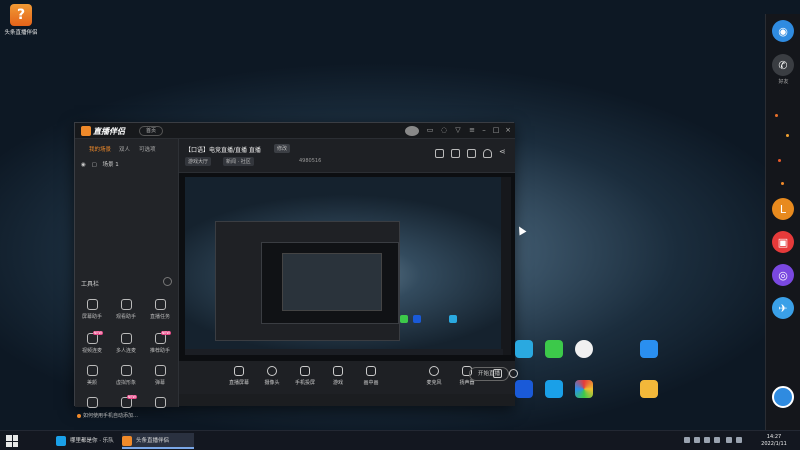 Image resolution: width=800 pixels, height=450 pixels. Describe the element at coordinates (94, 165) in the screenshot. I see `lock-icon: ▢` at that location.